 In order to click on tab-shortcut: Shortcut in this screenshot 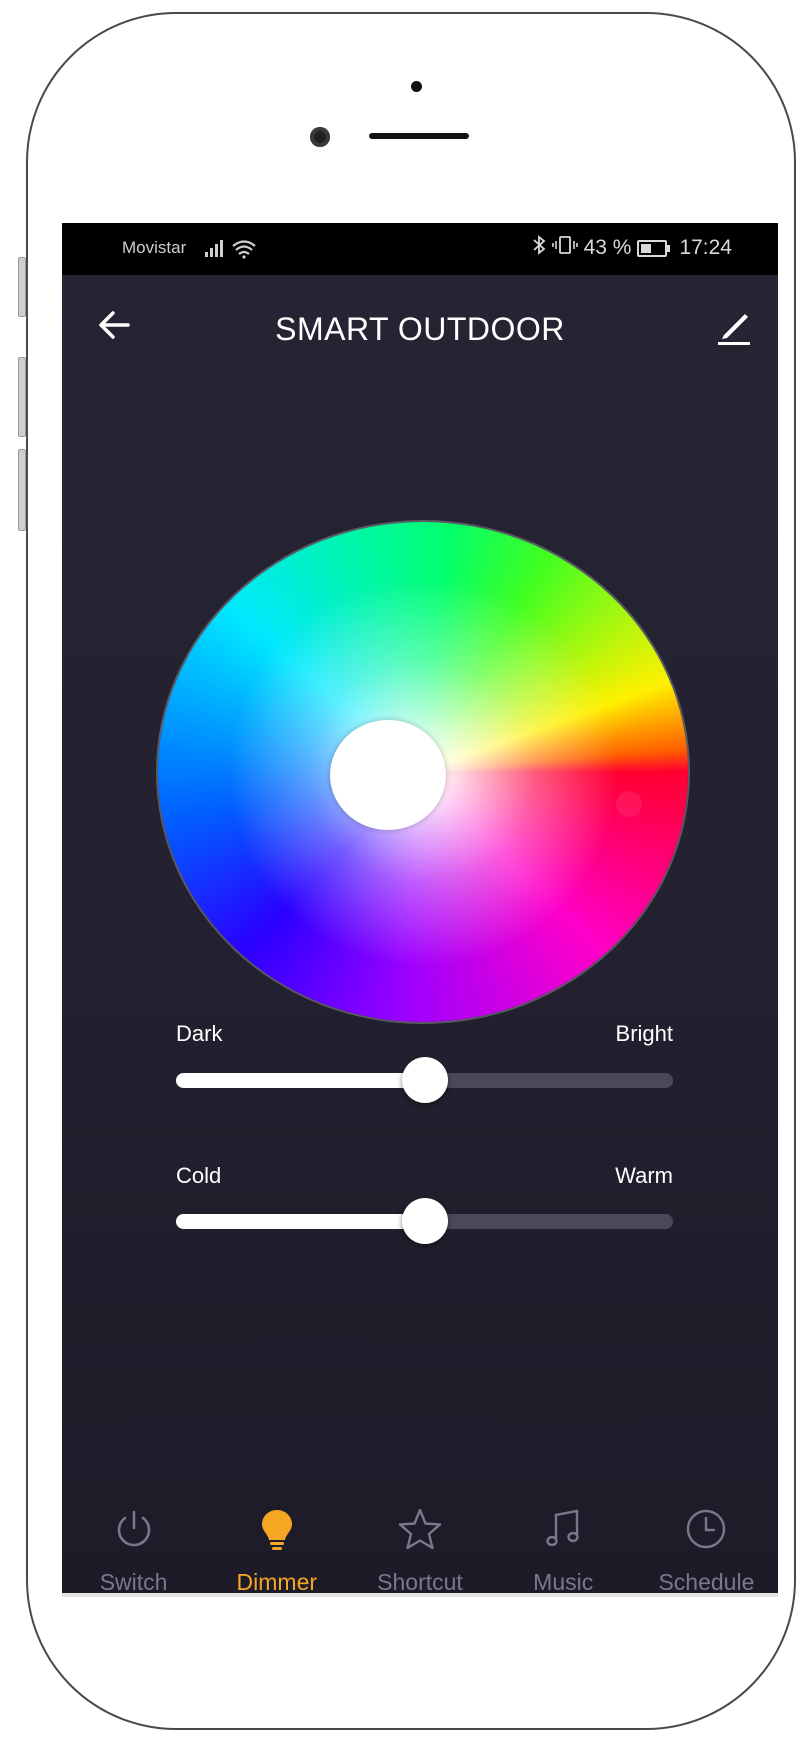, I will do `click(419, 1530)`.